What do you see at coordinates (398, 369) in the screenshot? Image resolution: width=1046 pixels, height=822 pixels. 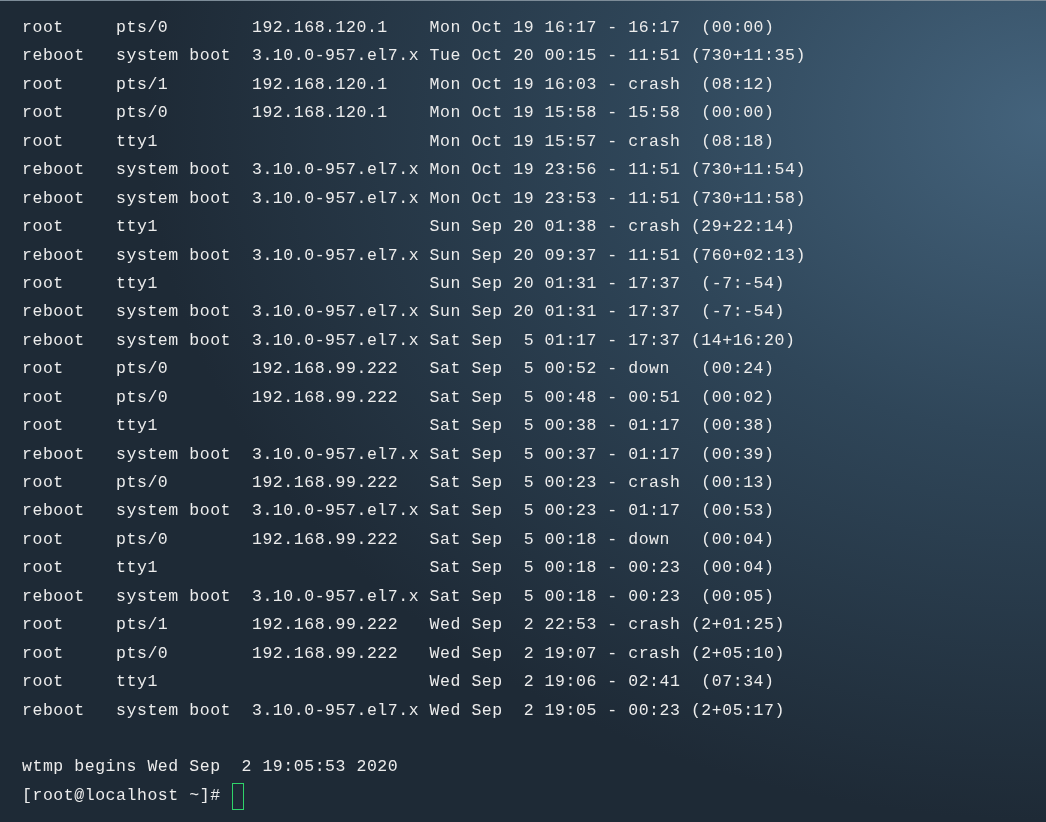 I see `output-line: root pts/0 192.168.99.222 Sat Sep 5 00:52 - down (00:24)` at bounding box center [398, 369].